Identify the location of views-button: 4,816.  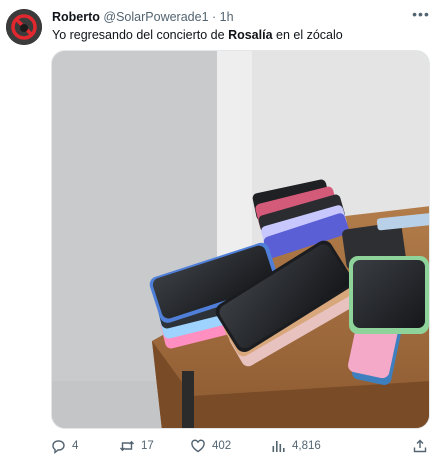
(295, 446).